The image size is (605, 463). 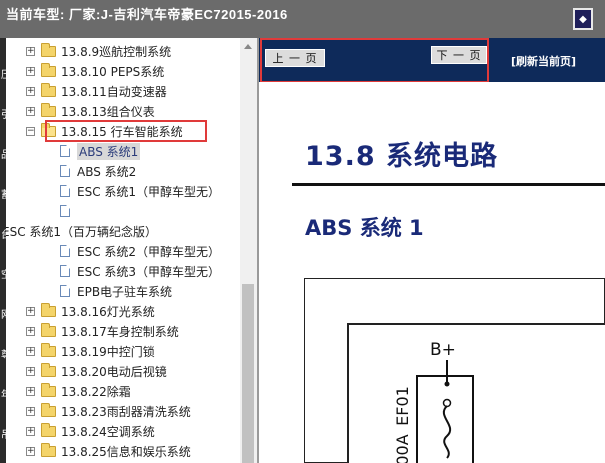 I want to click on tree-item-label: ESC 系统1（百万辆纪念版）, so click(x=82, y=231).